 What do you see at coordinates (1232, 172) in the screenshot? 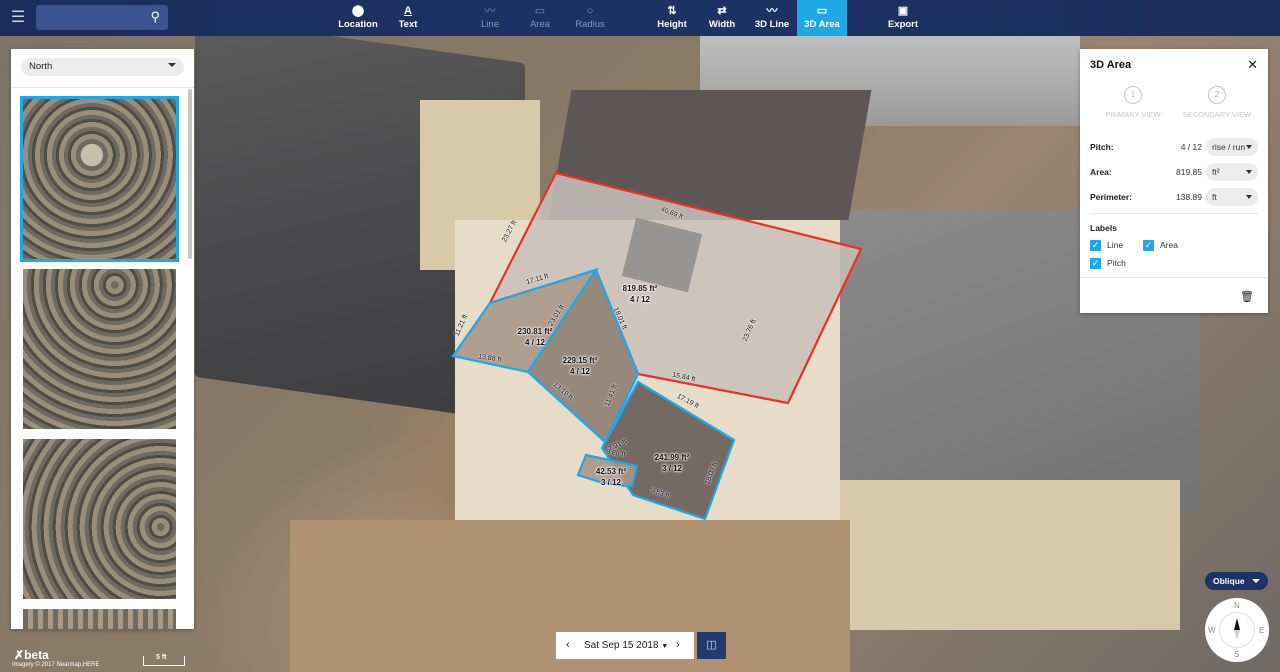
I see `area-unit-select: ft²` at bounding box center [1232, 172].